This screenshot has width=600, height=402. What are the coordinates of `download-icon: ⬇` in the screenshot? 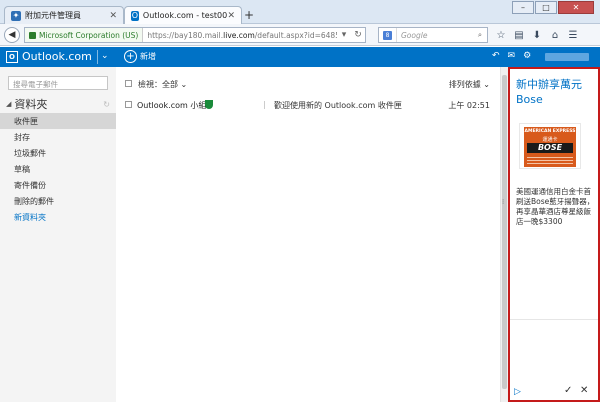 It's located at (537, 35).